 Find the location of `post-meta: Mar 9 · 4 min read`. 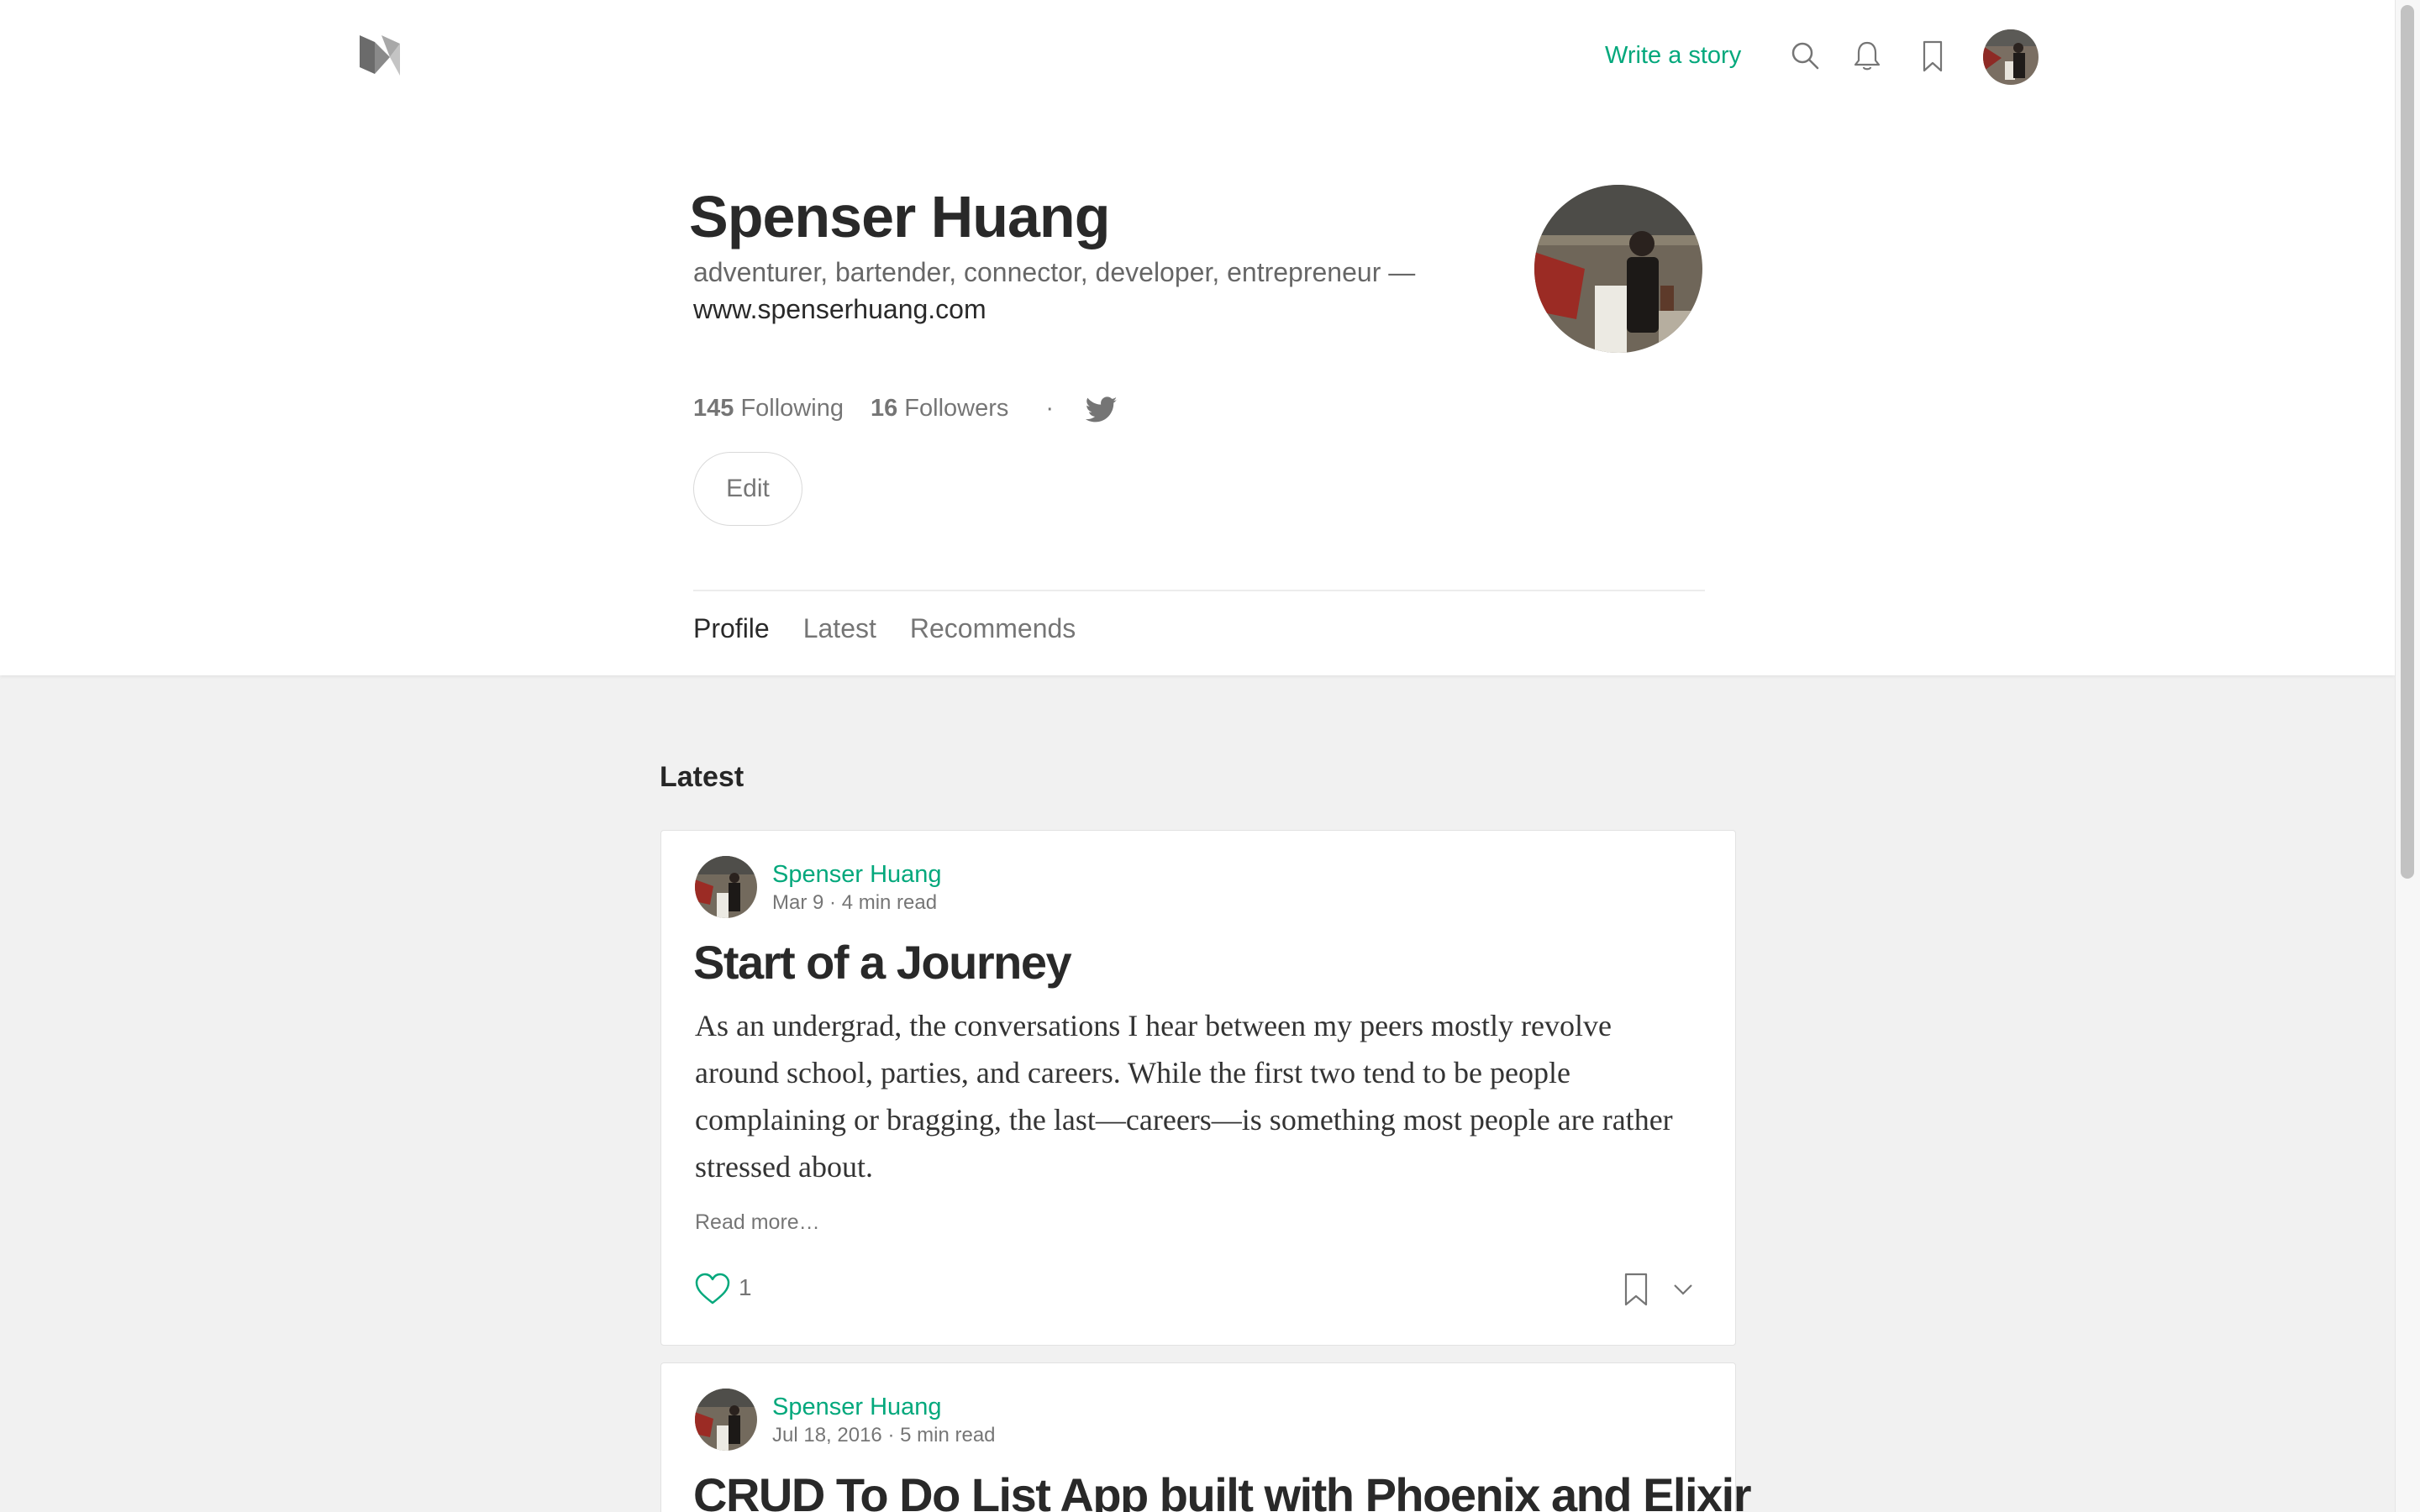

post-meta: Mar 9 · 4 min read is located at coordinates (855, 903).